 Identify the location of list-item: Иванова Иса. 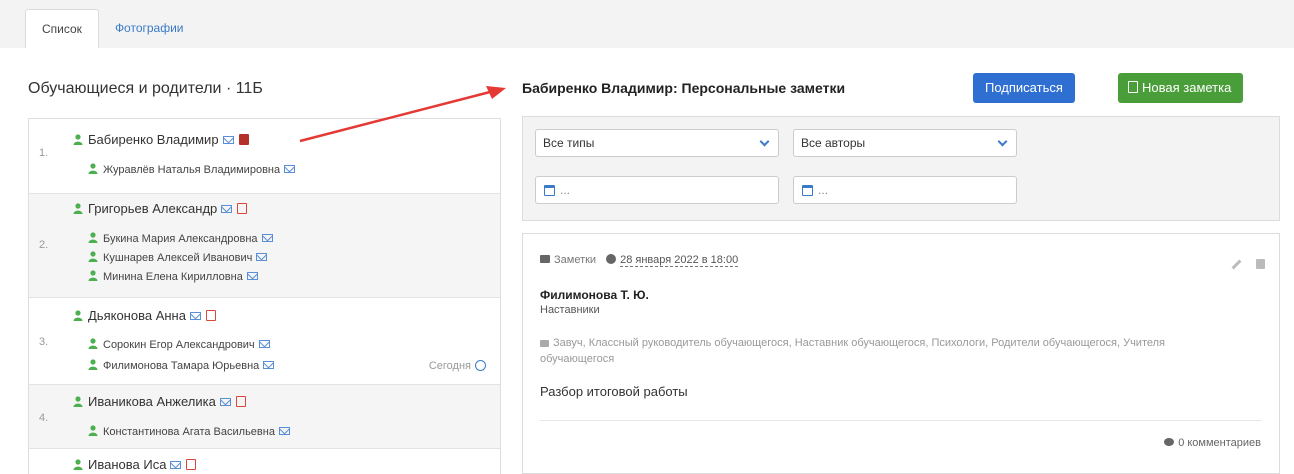
(264, 461).